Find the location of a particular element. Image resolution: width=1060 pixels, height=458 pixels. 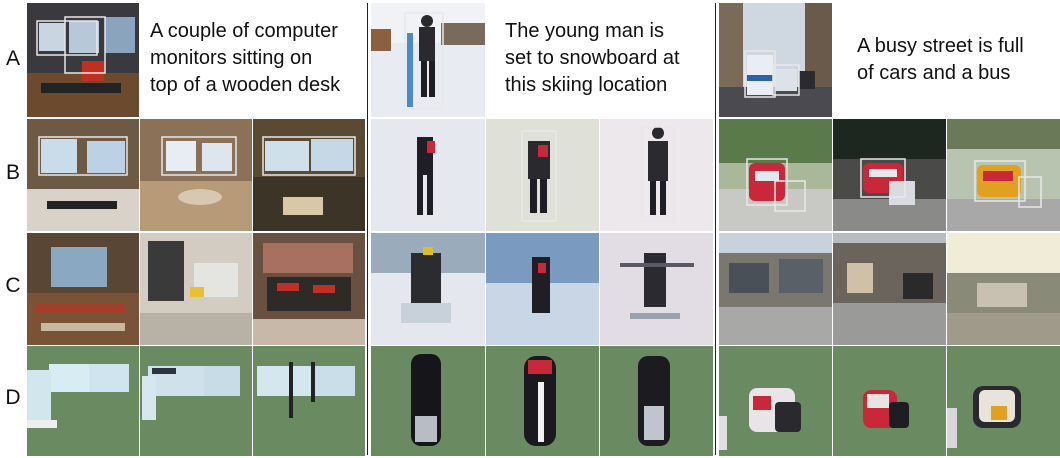

snow-caption-line-3: this skiing location is located at coordinates (586, 85).